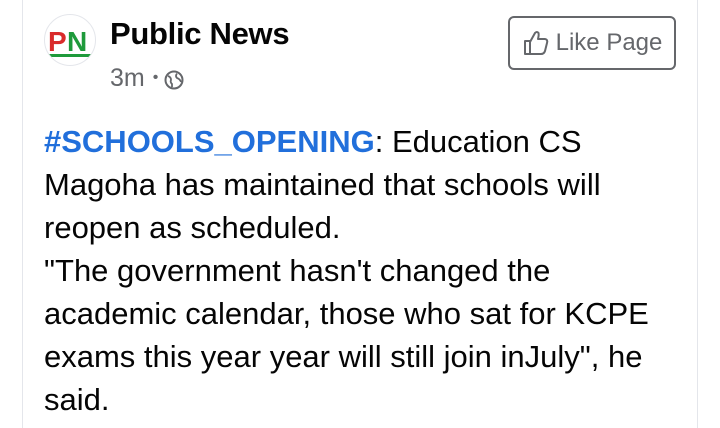  I want to click on globe-icon, so click(174, 79).